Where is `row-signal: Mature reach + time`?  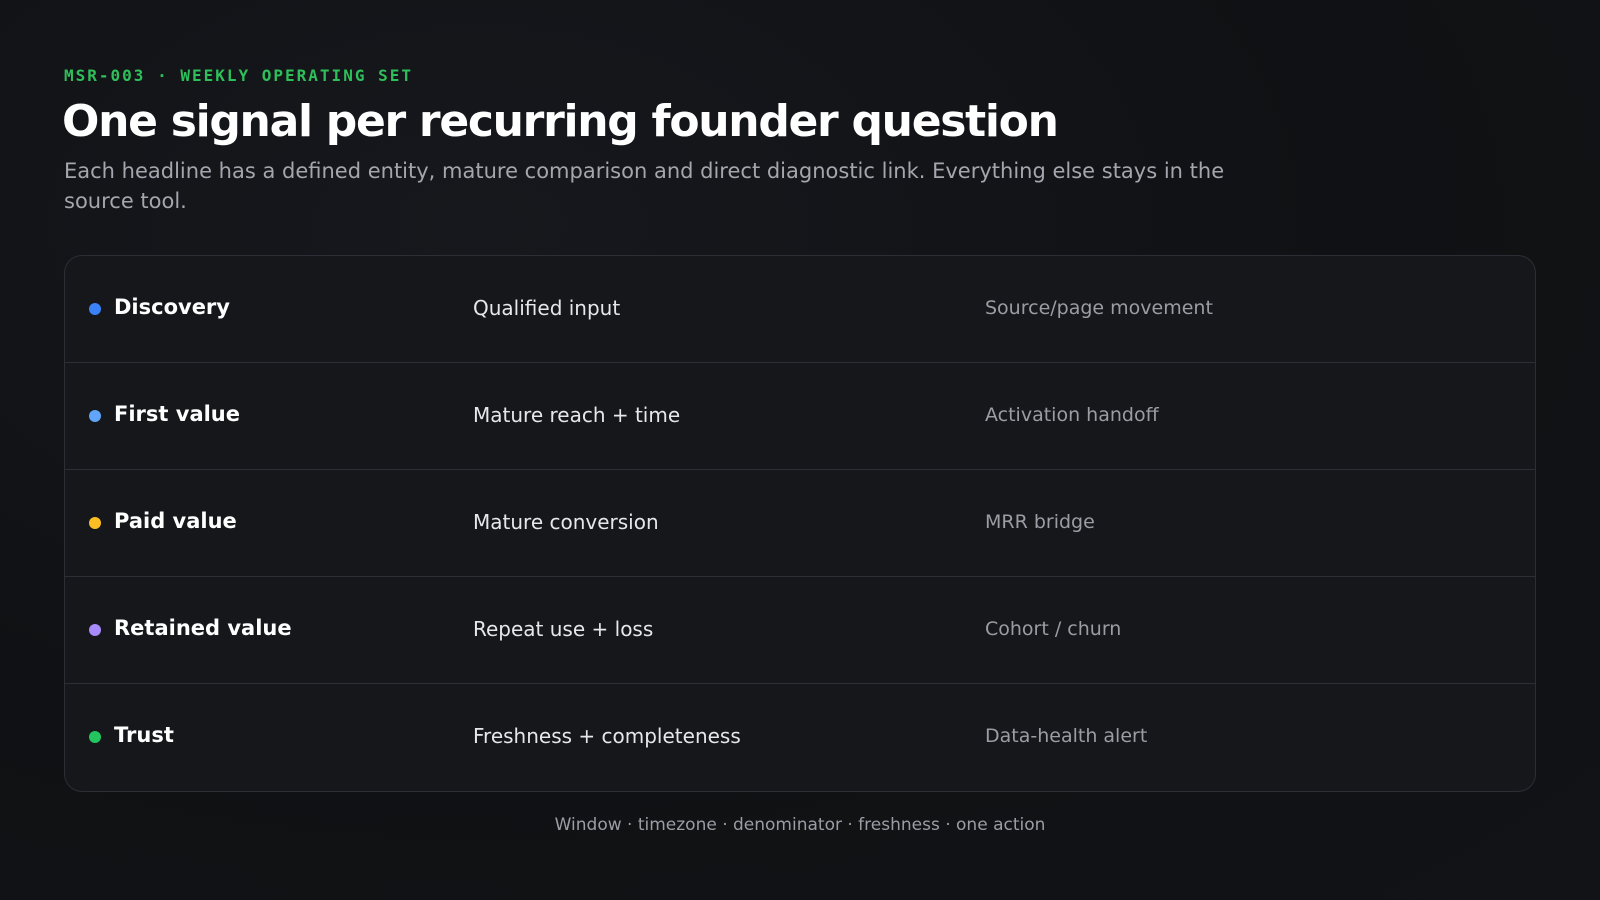 row-signal: Mature reach + time is located at coordinates (577, 415).